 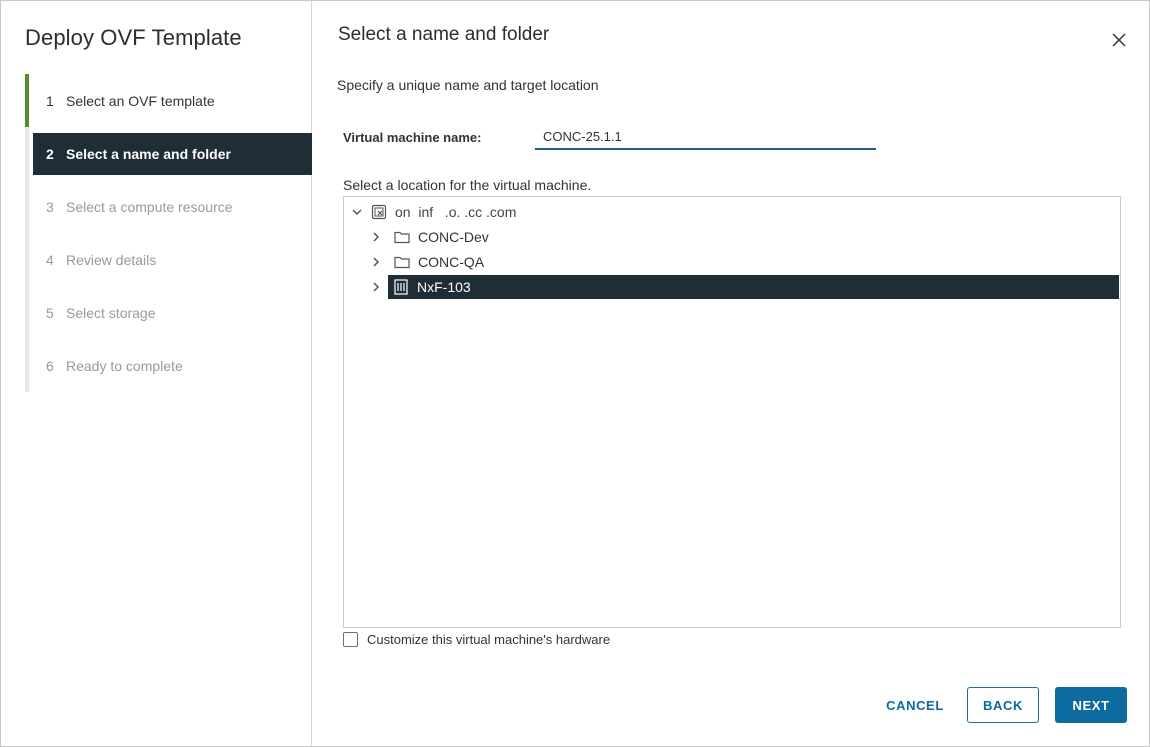 What do you see at coordinates (444, 287) in the screenshot?
I see `tree-node-label: NxF-103` at bounding box center [444, 287].